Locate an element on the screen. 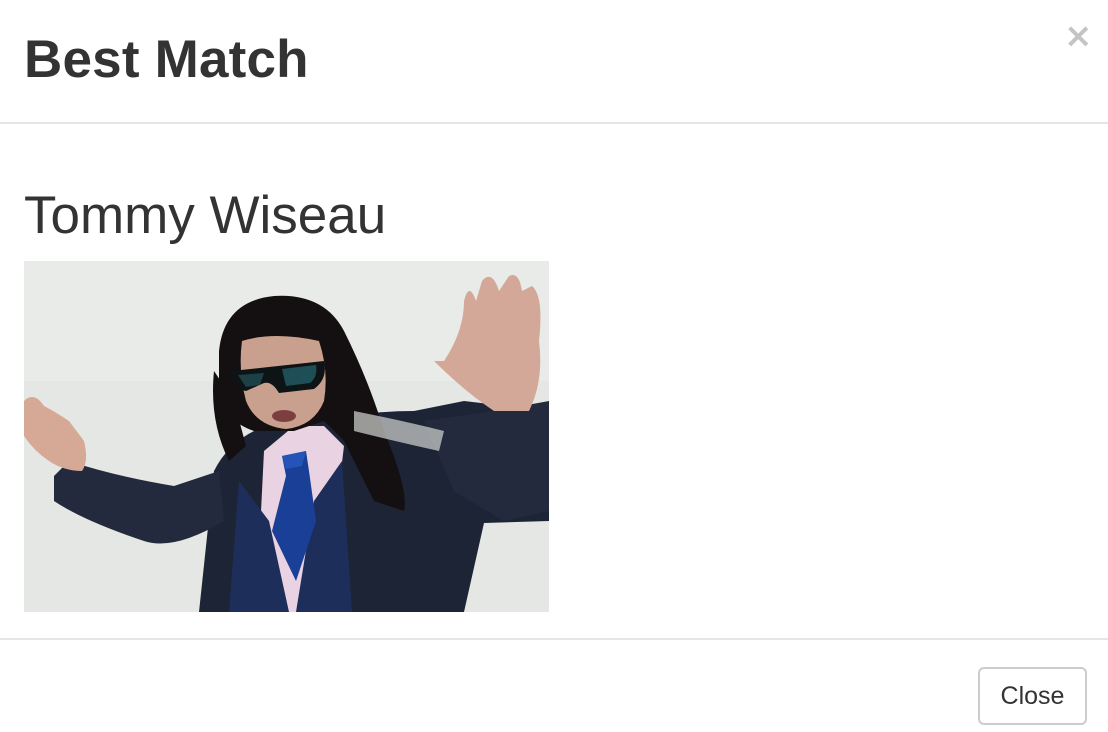 This screenshot has height=732, width=1108. modal-footer: Close is located at coordinates (554, 685).